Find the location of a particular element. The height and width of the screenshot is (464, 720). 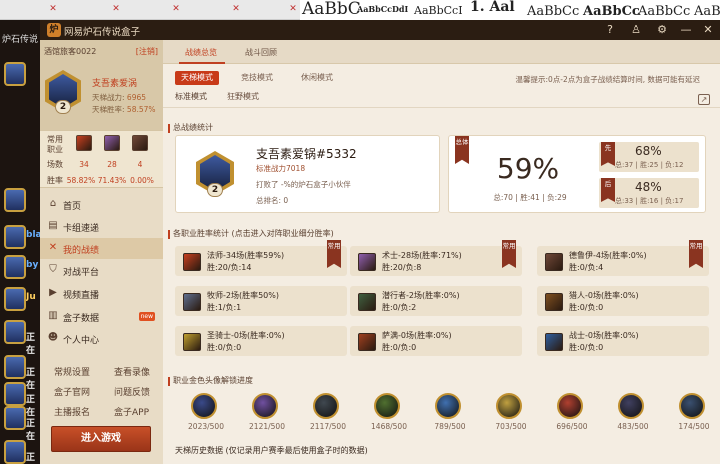

nav-my-records: ✕ 我的战绩 is located at coordinates (101, 248).